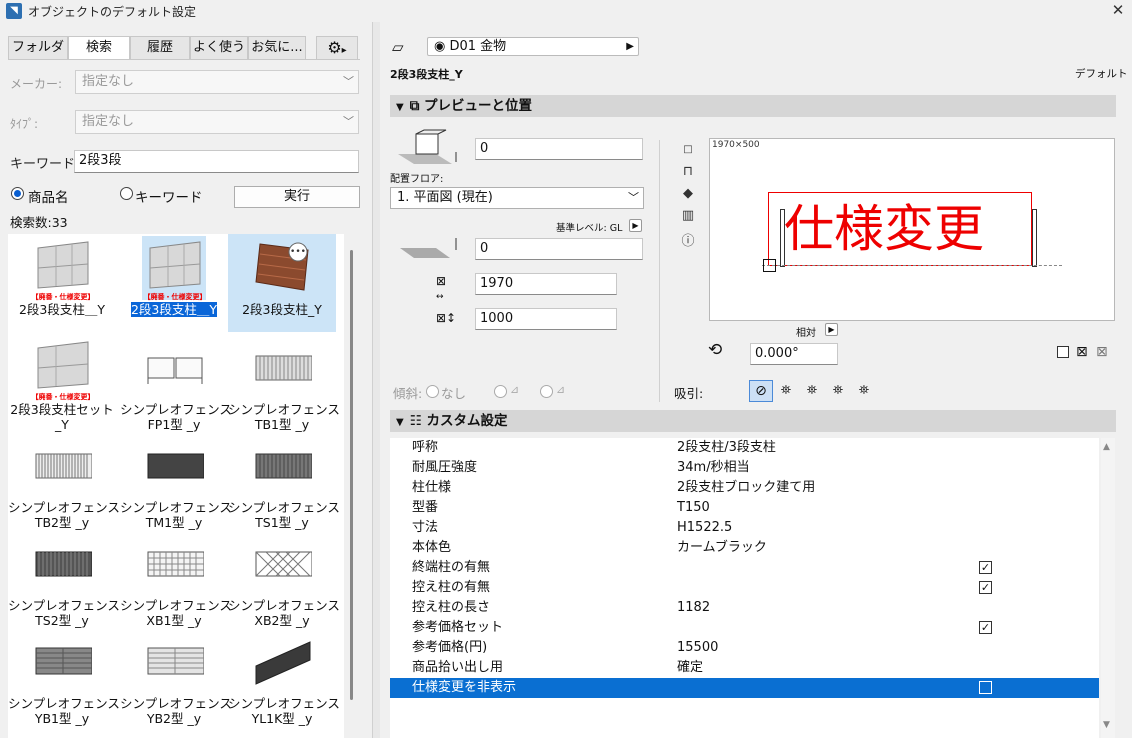 Image resolution: width=1132 pixels, height=738 pixels. I want to click on item-caption: シンプレオフェンス TB1型 _y, so click(284, 417).